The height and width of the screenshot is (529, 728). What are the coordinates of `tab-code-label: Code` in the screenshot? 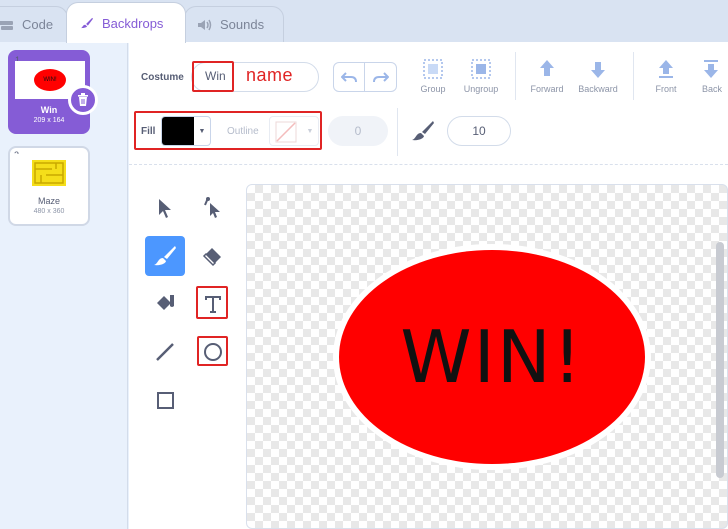 It's located at (38, 24).